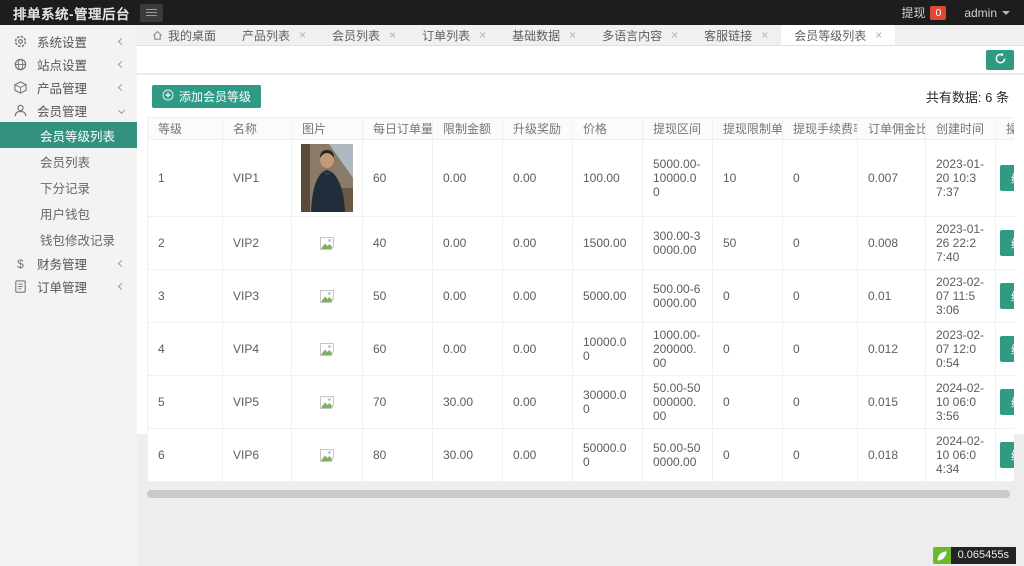  Describe the element at coordinates (78, 240) in the screenshot. I see `sidebar-item-label: 钱包修改记录` at that location.